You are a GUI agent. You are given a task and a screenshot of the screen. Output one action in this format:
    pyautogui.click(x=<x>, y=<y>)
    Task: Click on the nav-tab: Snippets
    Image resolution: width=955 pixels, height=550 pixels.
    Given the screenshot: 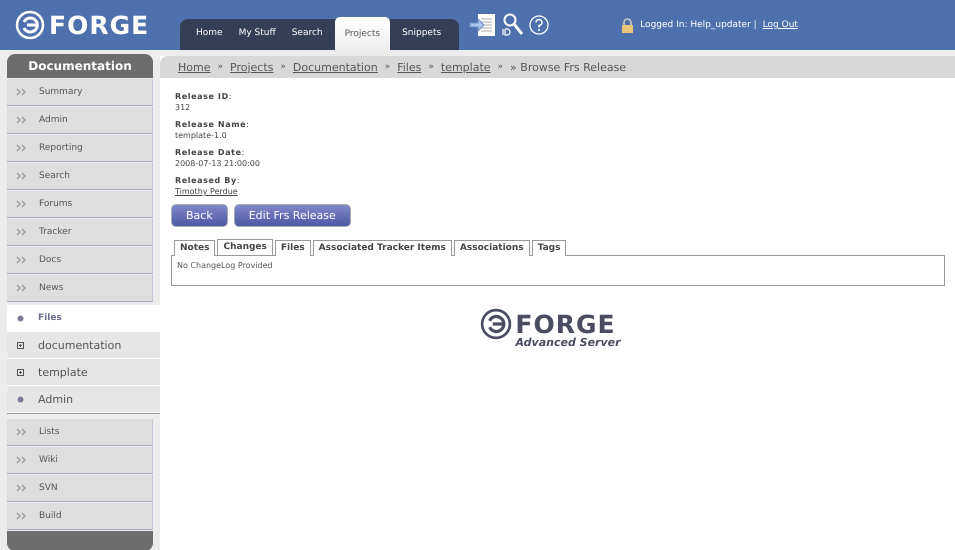 What is the action you would take?
    pyautogui.click(x=422, y=32)
    